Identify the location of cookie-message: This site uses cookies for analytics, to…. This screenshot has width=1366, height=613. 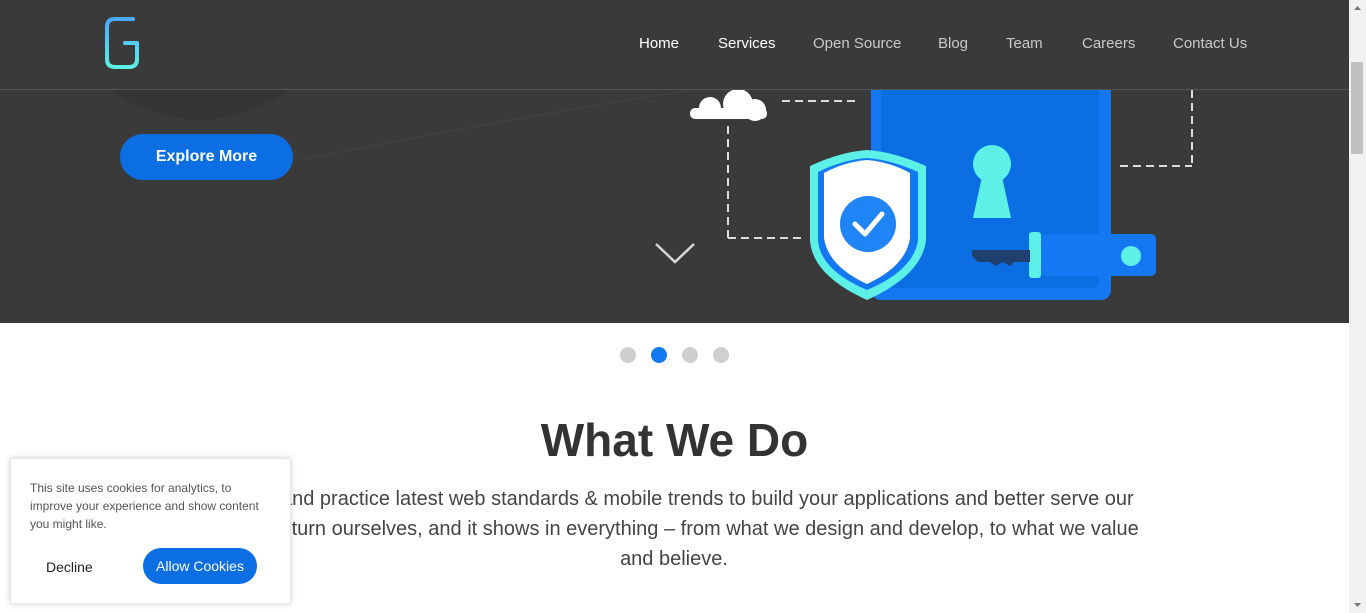
(144, 506).